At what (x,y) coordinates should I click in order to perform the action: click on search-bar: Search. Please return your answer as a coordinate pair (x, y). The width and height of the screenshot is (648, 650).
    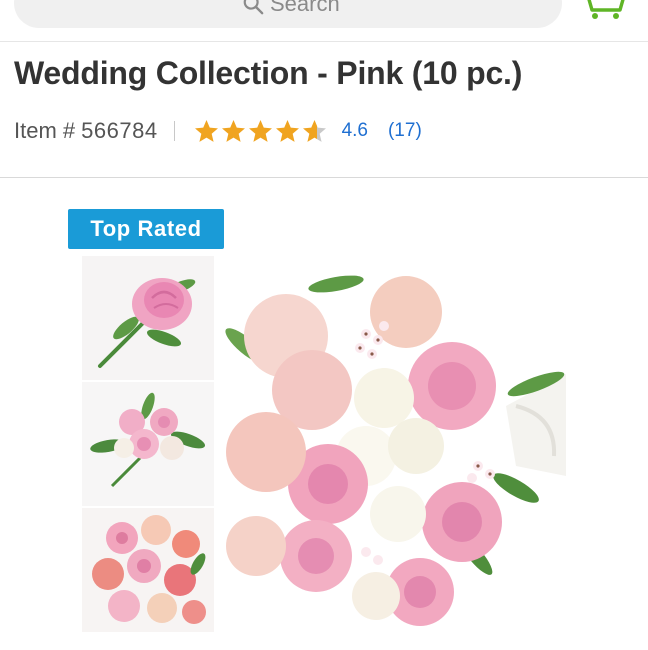
    Looking at the image, I should click on (288, 14).